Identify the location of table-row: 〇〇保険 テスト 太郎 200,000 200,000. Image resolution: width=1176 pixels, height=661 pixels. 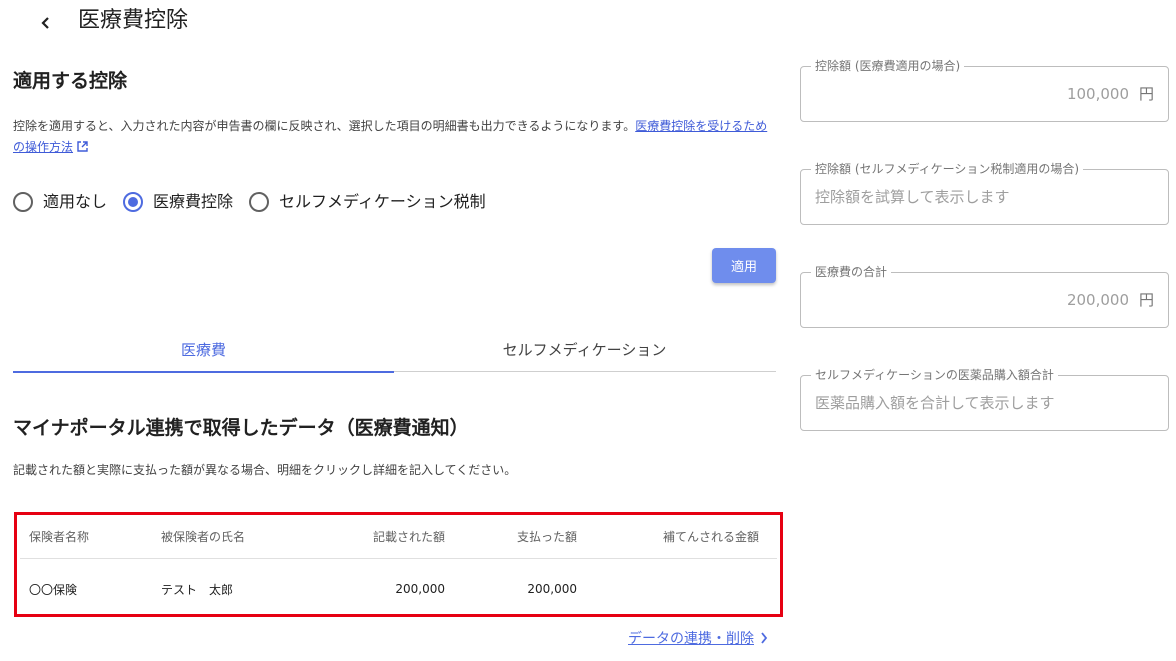
(398, 589).